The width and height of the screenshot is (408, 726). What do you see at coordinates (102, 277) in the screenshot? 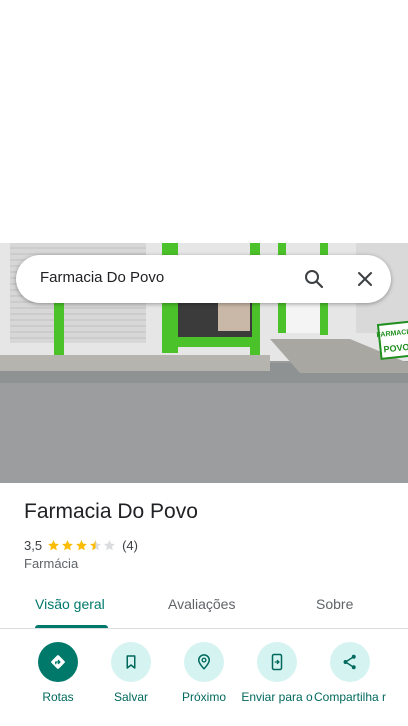
I see `search-input: Farmacia Do Povo` at bounding box center [102, 277].